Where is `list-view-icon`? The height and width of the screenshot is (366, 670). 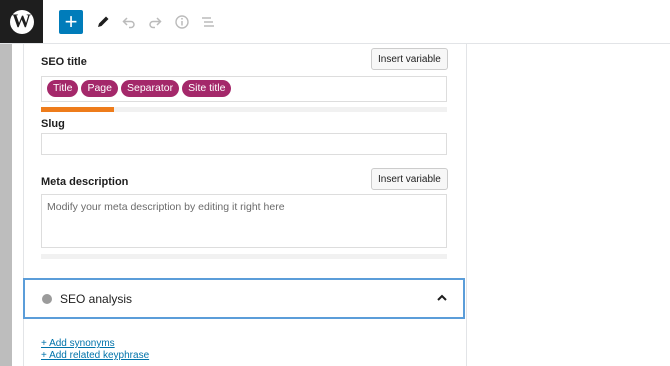 list-view-icon is located at coordinates (208, 22).